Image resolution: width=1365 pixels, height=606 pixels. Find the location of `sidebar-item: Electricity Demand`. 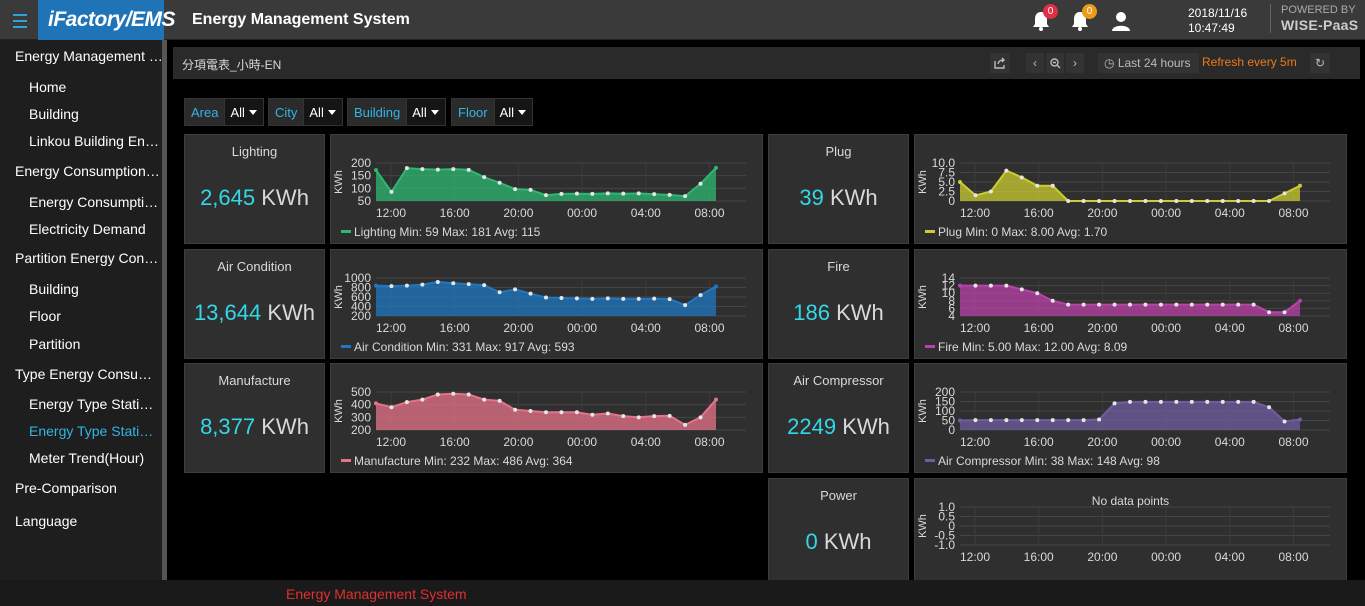

sidebar-item: Electricity Demand is located at coordinates (94, 229).